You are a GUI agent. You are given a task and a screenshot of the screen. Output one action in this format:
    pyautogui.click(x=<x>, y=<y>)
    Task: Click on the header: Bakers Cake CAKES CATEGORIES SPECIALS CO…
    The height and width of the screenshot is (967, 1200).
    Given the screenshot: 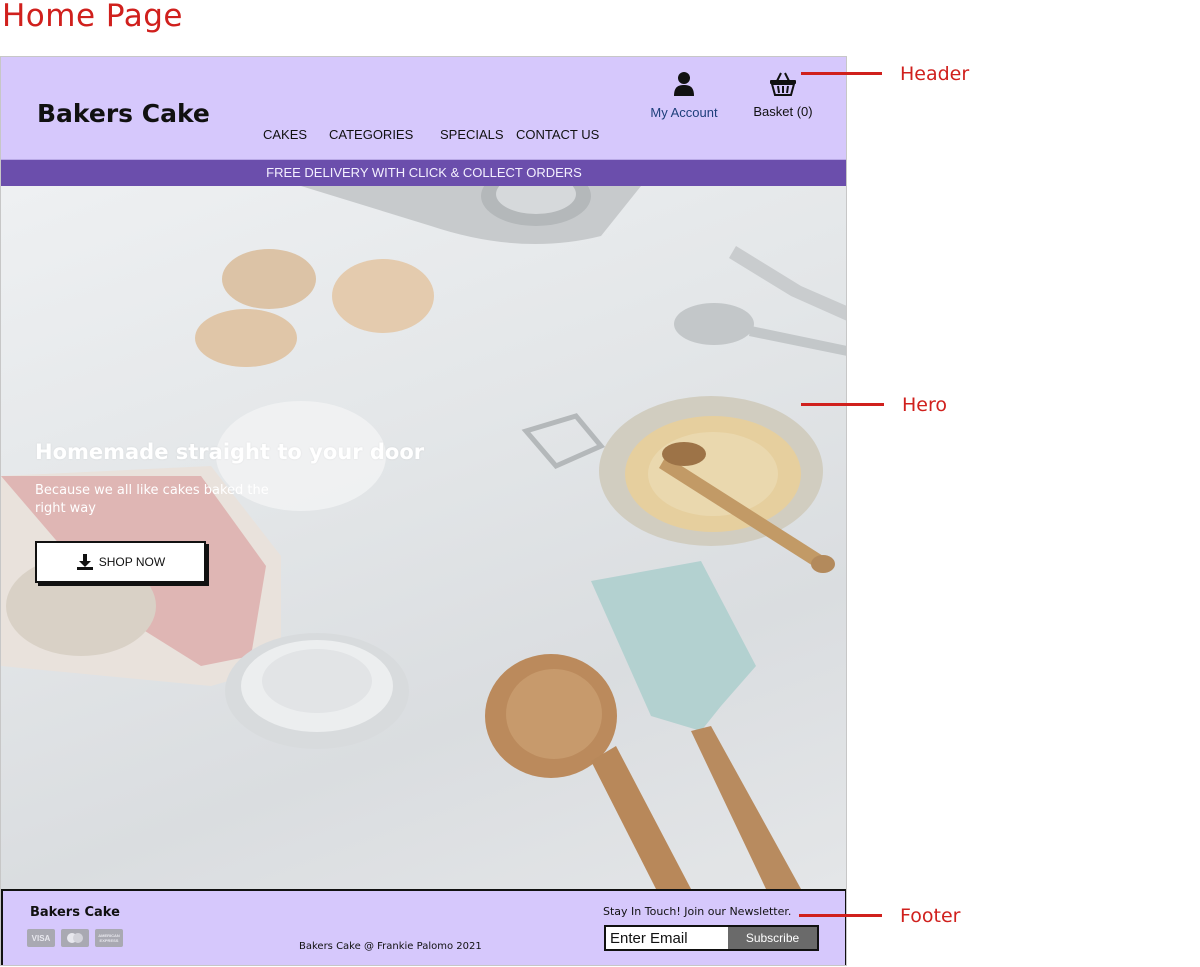 What is the action you would take?
    pyautogui.click(x=423, y=108)
    